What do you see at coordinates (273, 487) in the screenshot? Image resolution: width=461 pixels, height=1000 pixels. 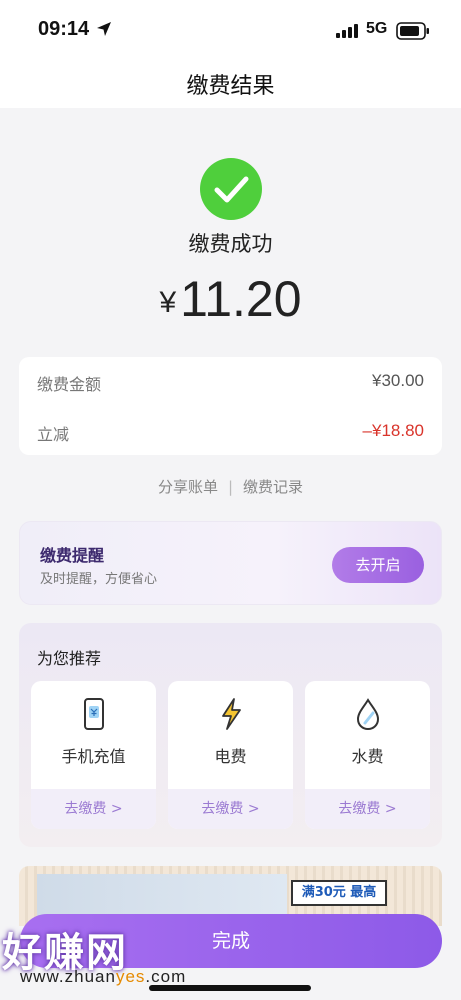 I see `payment-records-link: 缴费记录` at bounding box center [273, 487].